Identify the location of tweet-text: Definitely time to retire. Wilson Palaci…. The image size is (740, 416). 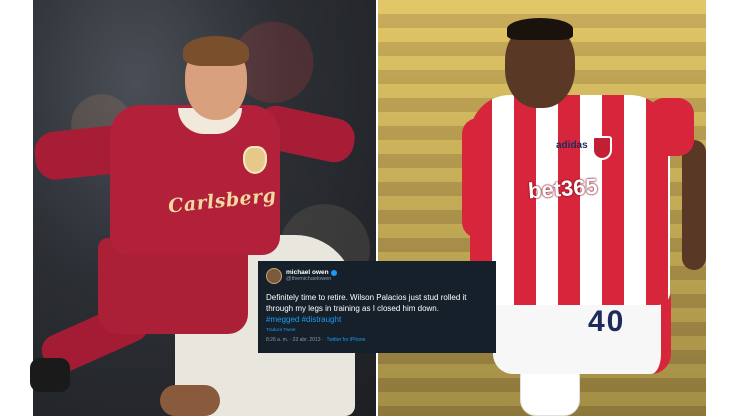
(366, 303).